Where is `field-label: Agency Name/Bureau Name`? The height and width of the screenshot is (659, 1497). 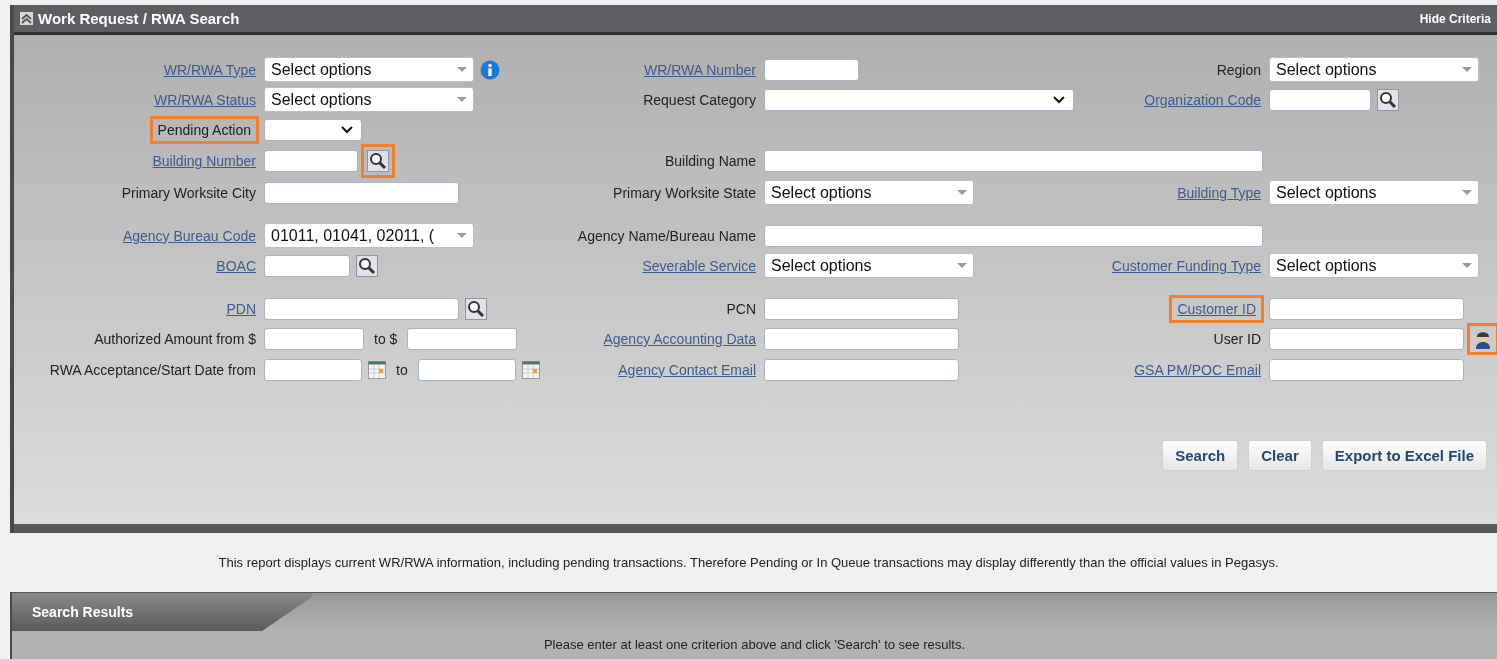
field-label: Agency Name/Bureau Name is located at coordinates (666, 236).